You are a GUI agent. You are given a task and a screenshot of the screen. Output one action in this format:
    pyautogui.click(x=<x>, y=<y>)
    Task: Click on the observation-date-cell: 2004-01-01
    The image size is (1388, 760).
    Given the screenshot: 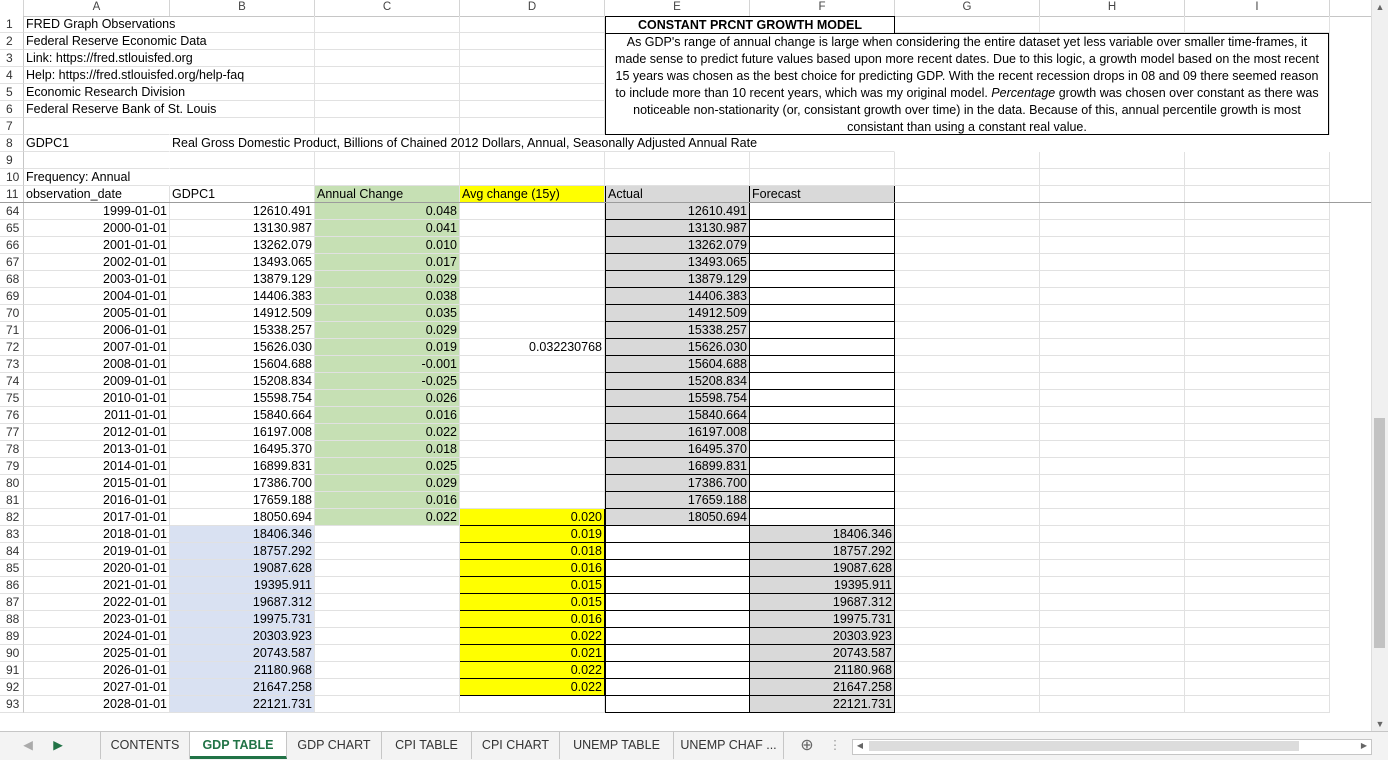 What is the action you would take?
    pyautogui.click(x=97, y=296)
    